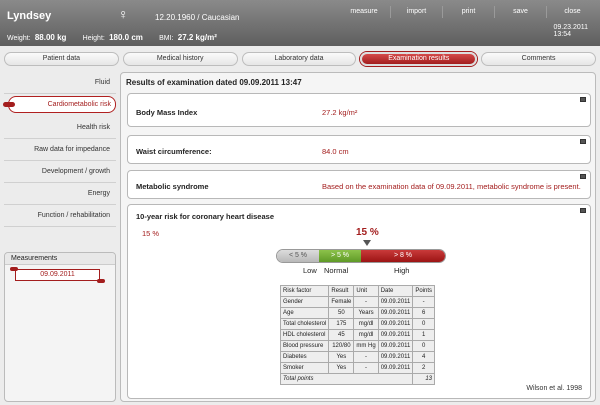 Image resolution: width=600 pixels, height=405 pixels. Describe the element at coordinates (123, 14) in the screenshot. I see `female-icon: ♀` at that location.